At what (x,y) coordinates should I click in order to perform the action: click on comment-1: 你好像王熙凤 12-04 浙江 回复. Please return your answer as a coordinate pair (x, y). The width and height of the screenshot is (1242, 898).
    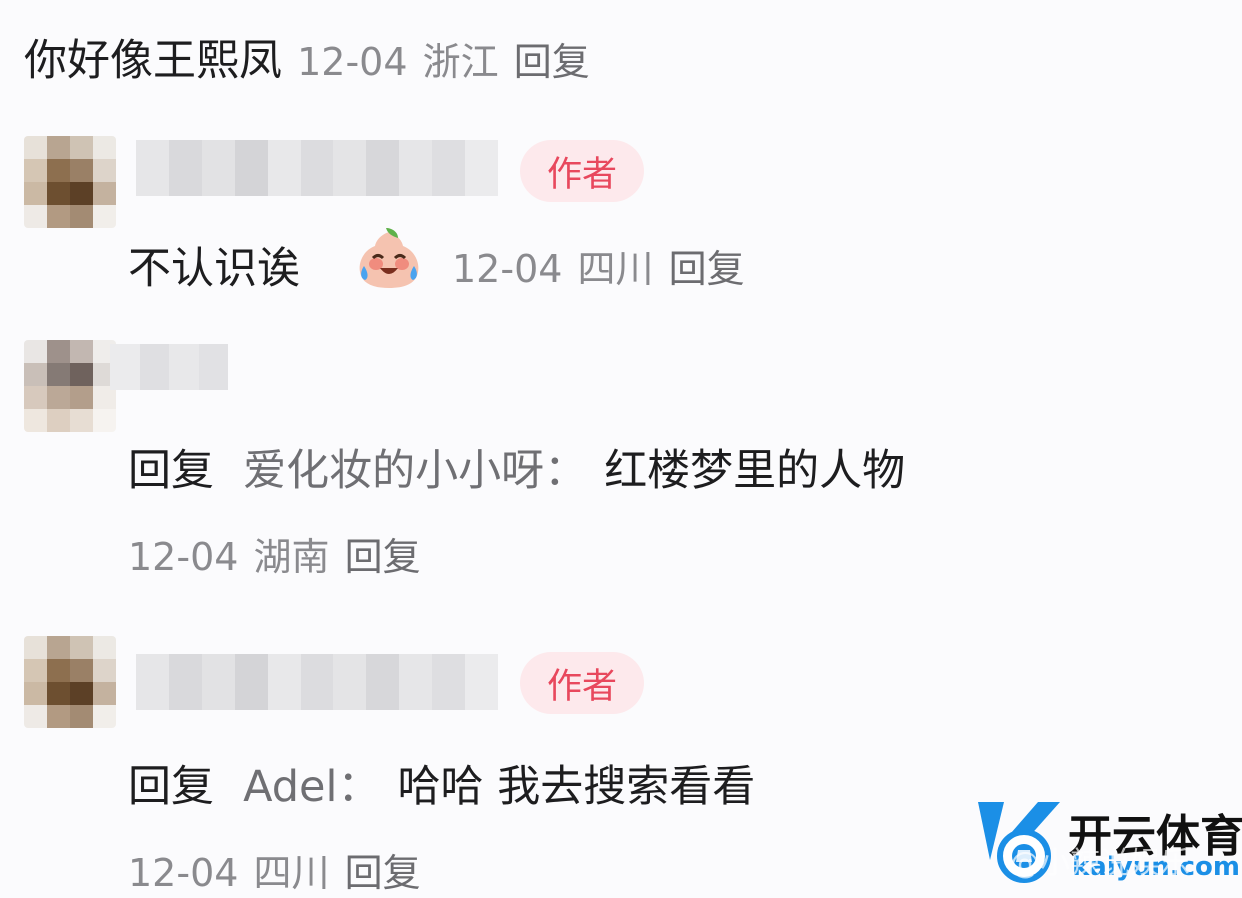
    Looking at the image, I should click on (307, 56).